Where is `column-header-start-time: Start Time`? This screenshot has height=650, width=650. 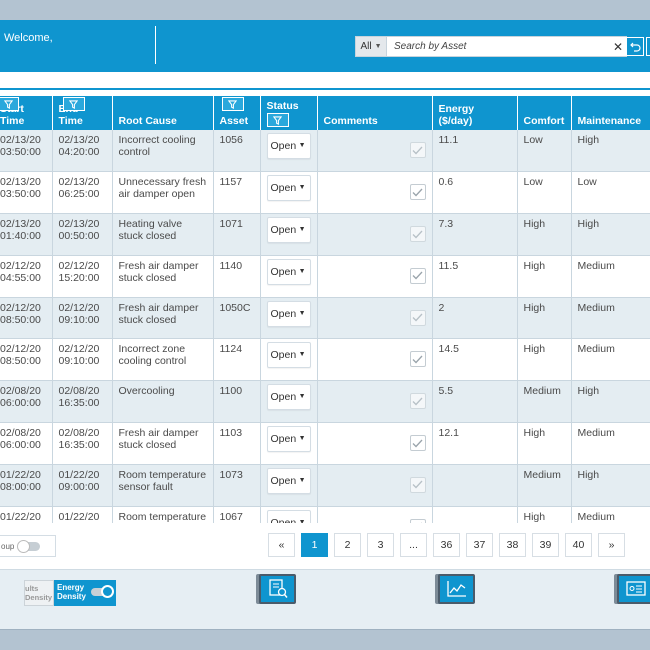 column-header-start-time: Start Time is located at coordinates (26, 113).